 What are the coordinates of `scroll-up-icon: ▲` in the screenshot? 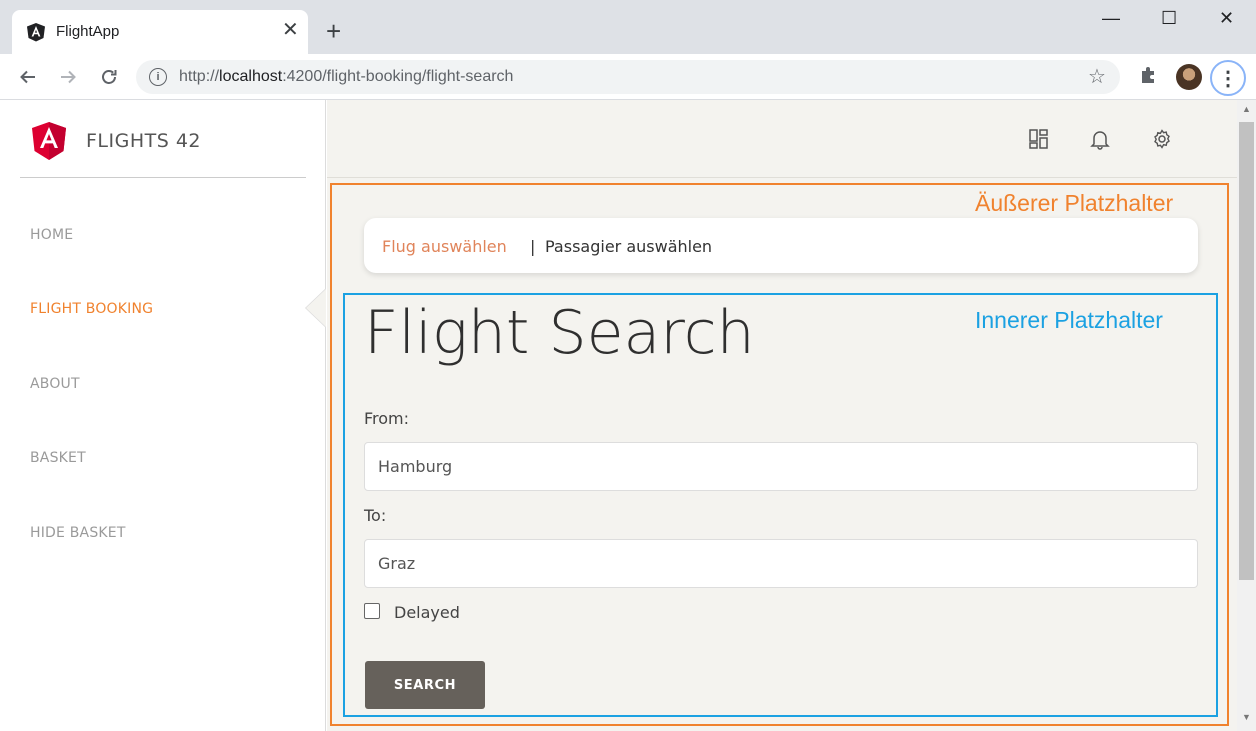 It's located at (1246, 109).